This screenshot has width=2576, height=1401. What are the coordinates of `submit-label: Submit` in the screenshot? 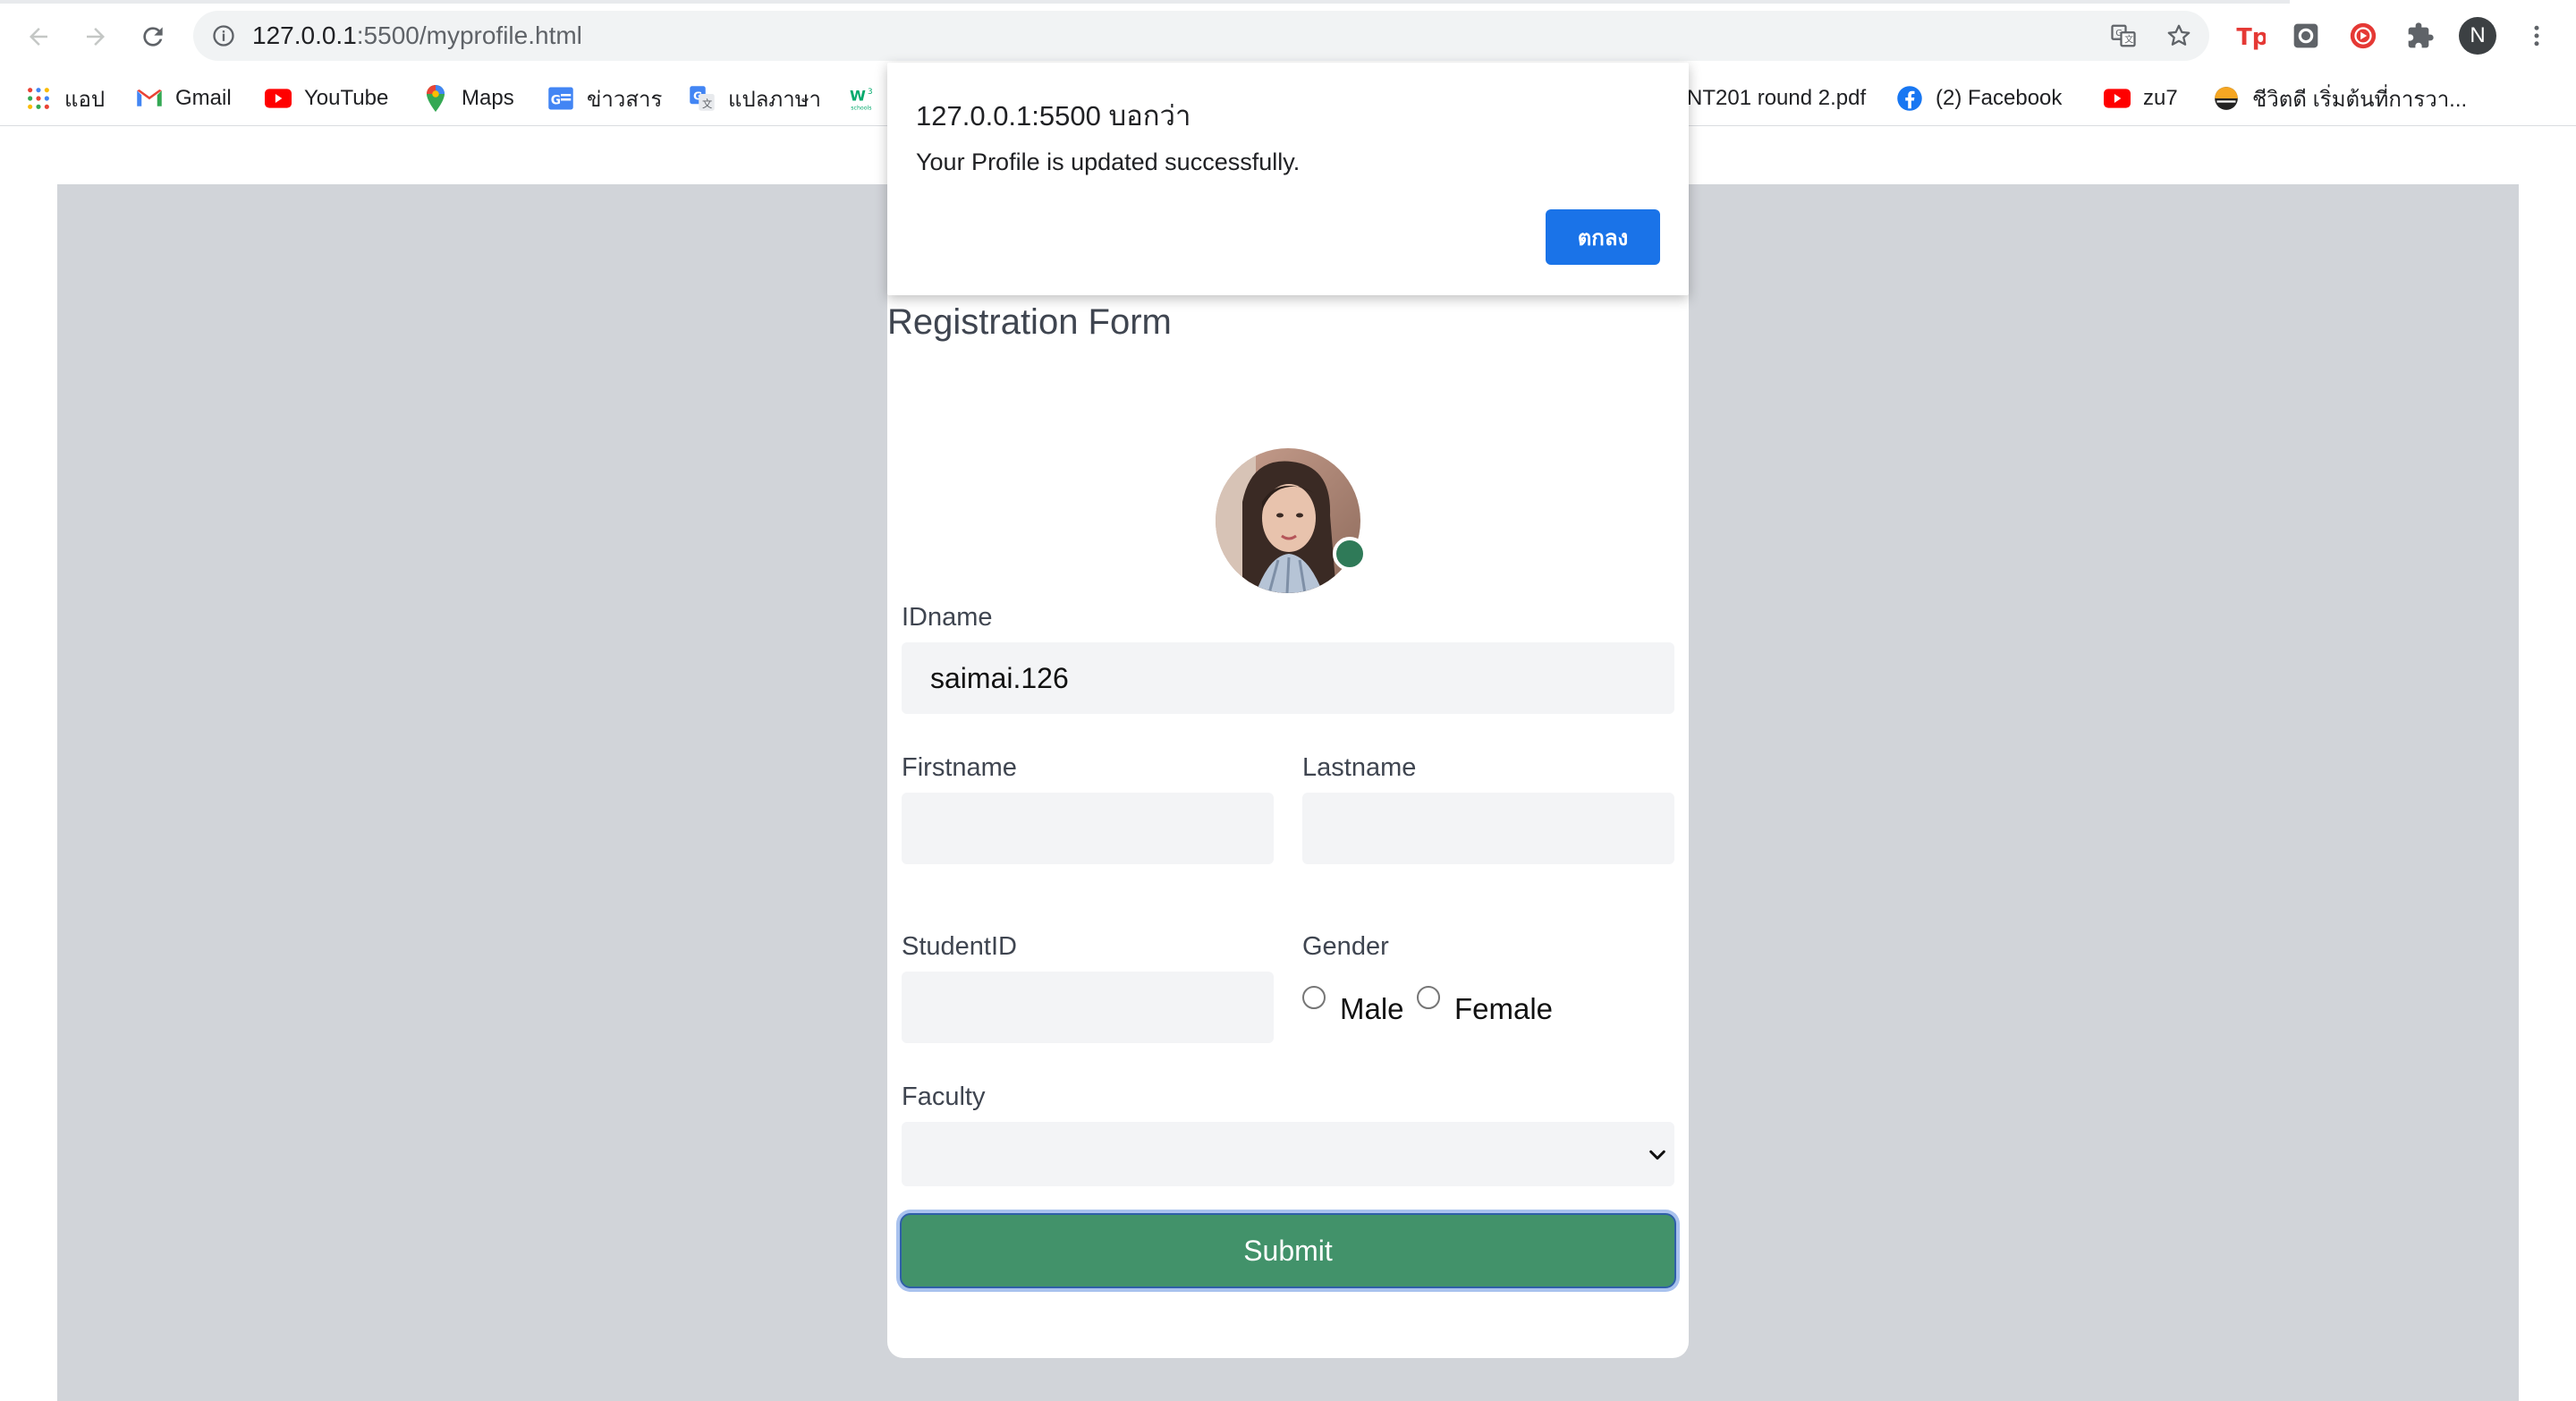 It's located at (1288, 1250).